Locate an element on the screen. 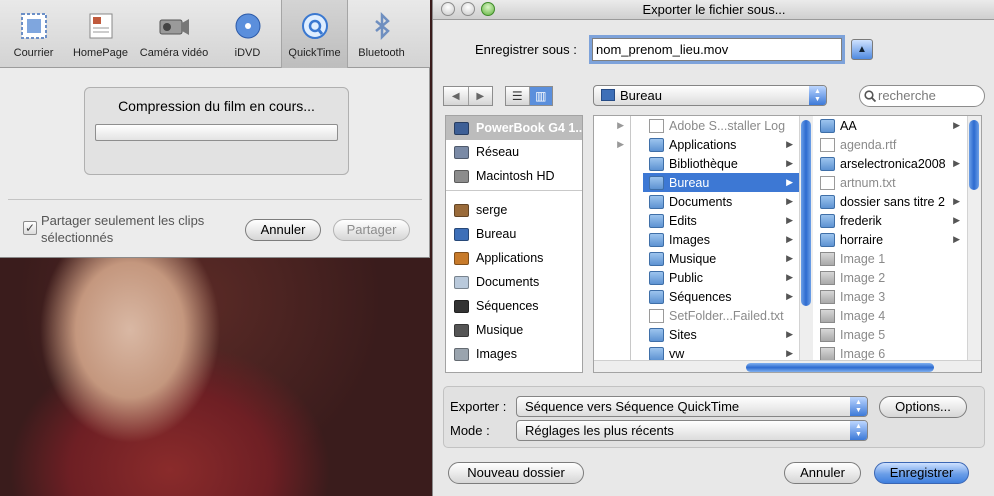 The height and width of the screenshot is (496, 994). toolbar-item-cam-ra-vid-o: Caméra vidéo is located at coordinates (174, 34).